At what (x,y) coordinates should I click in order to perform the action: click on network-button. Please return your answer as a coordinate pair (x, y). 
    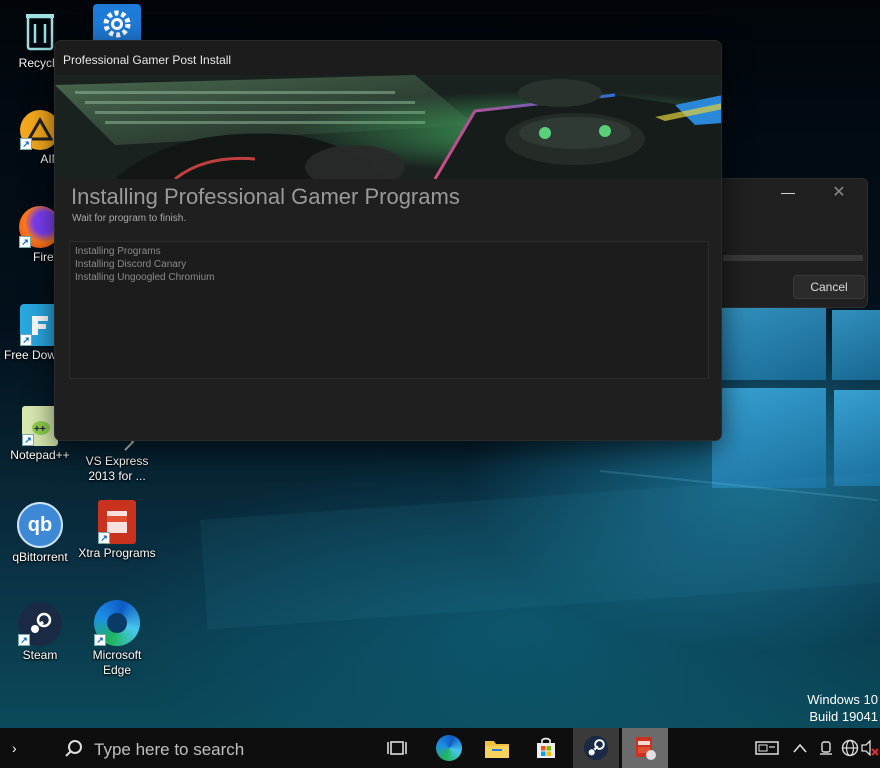
    Looking at the image, I should click on (850, 748).